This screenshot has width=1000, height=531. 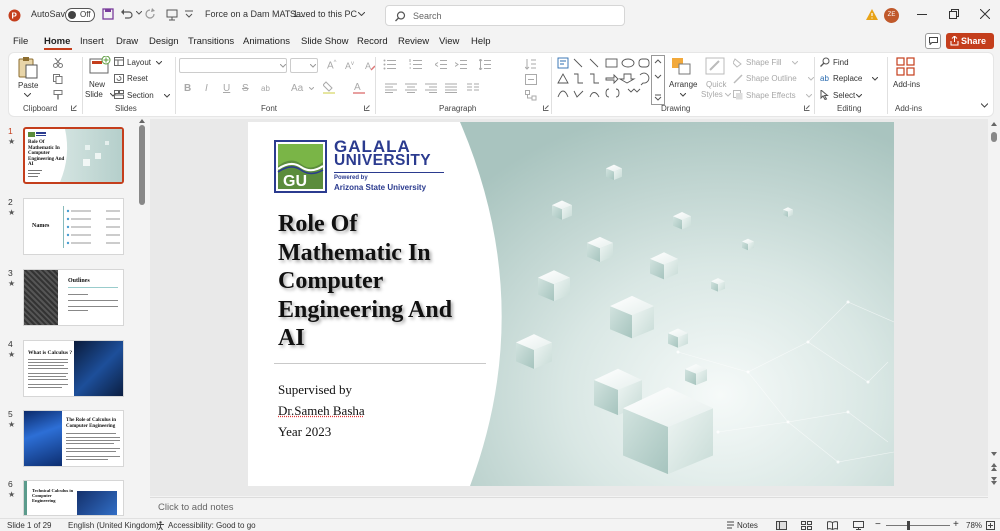 I want to click on quick-styles-icon, so click(x=716, y=67).